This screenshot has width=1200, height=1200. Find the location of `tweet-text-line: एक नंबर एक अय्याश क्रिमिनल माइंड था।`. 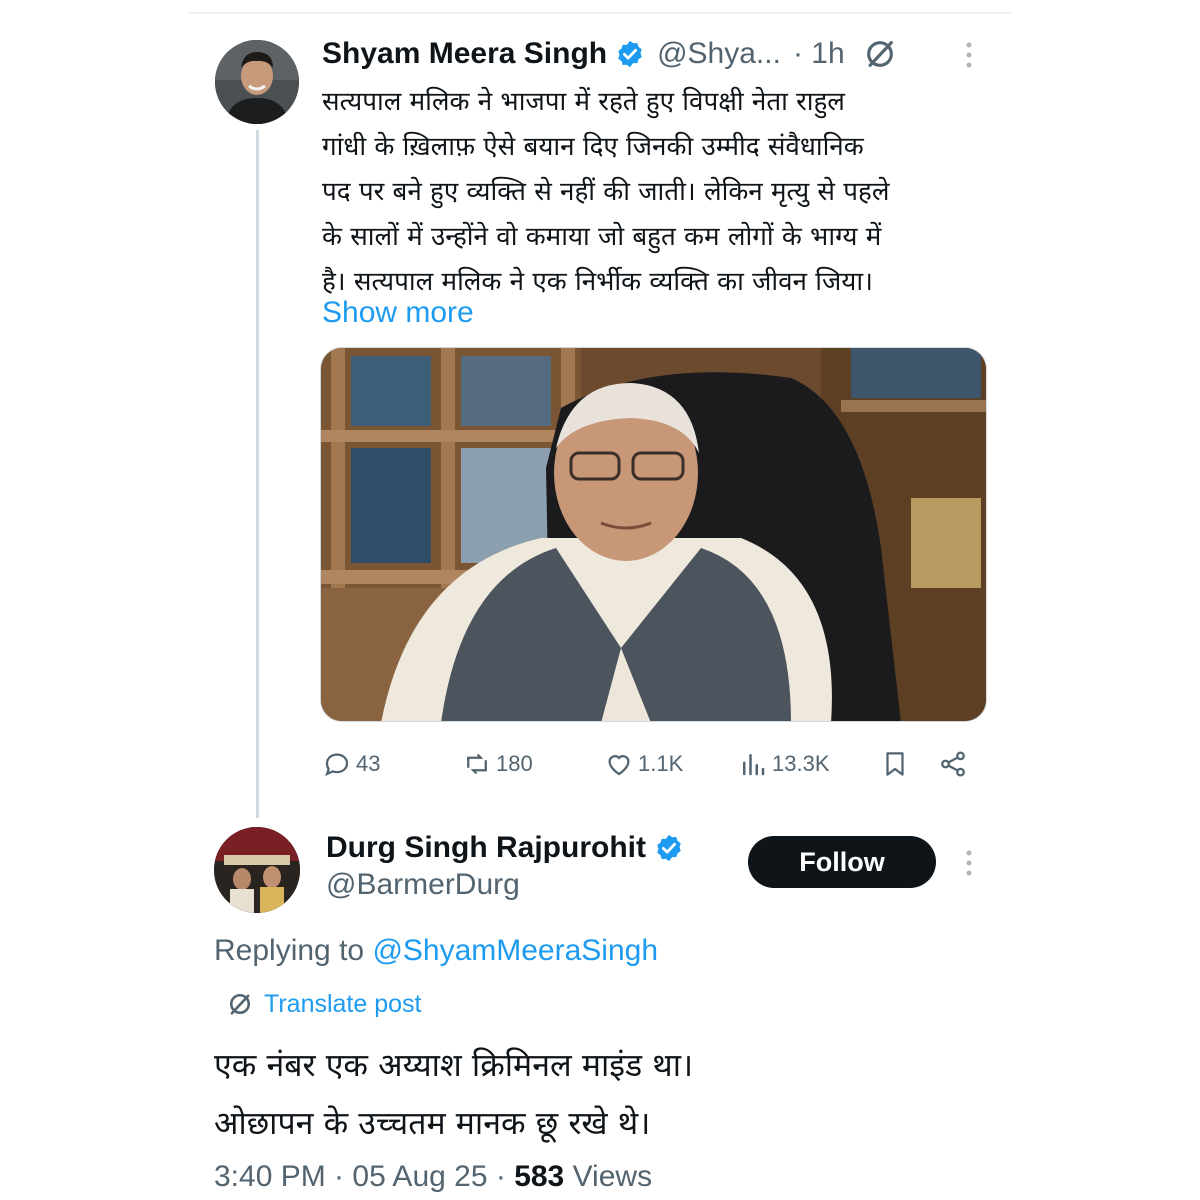

tweet-text-line: एक नंबर एक अय्याश क्रिमिनल माइंड था। is located at coordinates (454, 1065).